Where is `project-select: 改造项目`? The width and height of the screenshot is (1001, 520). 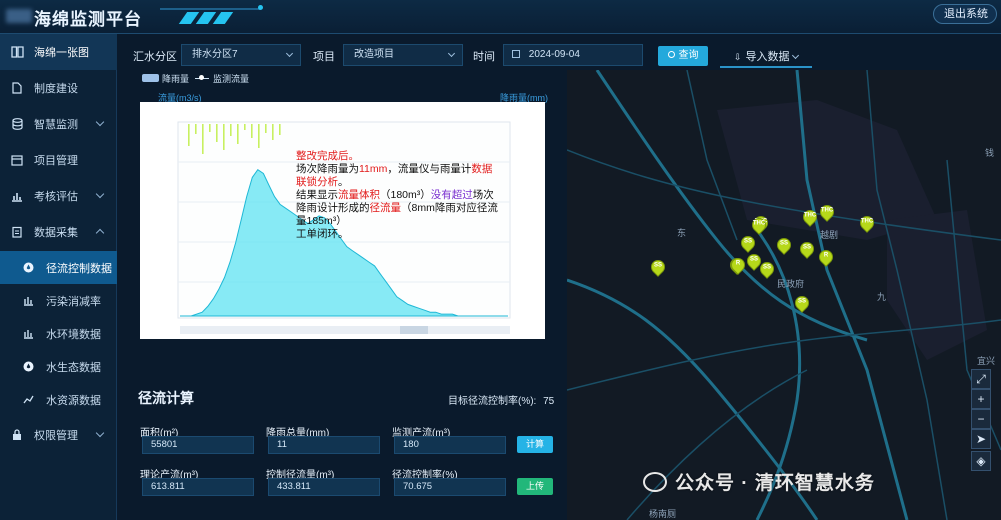 project-select: 改造项目 is located at coordinates (403, 55).